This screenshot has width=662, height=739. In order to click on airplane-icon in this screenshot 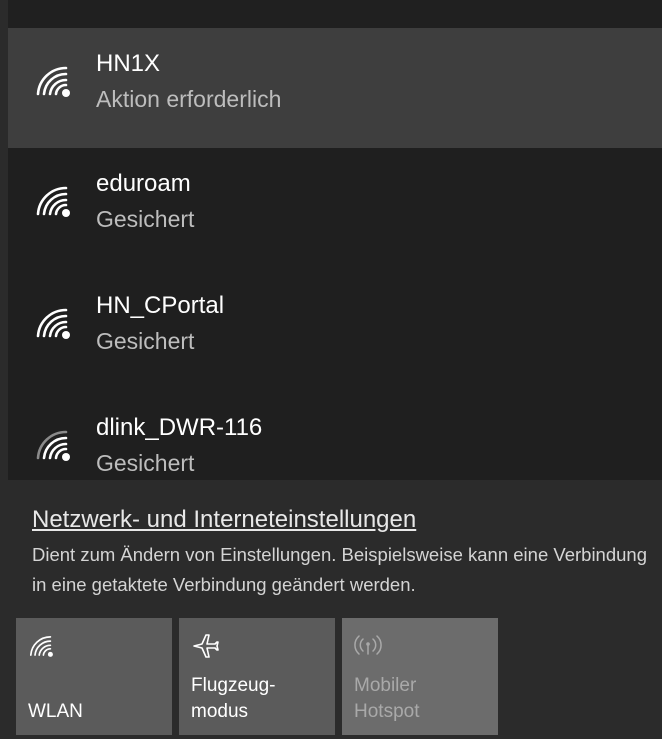, I will do `click(206, 646)`.